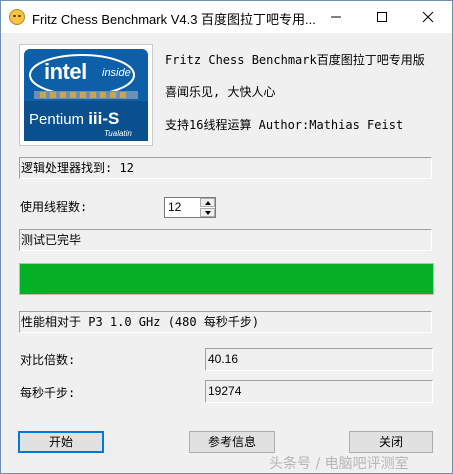  Describe the element at coordinates (140, 322) in the screenshot. I see `relative-performance-text: 性能相对于 P3 1.0 GHz (480 每秒千步)` at that location.